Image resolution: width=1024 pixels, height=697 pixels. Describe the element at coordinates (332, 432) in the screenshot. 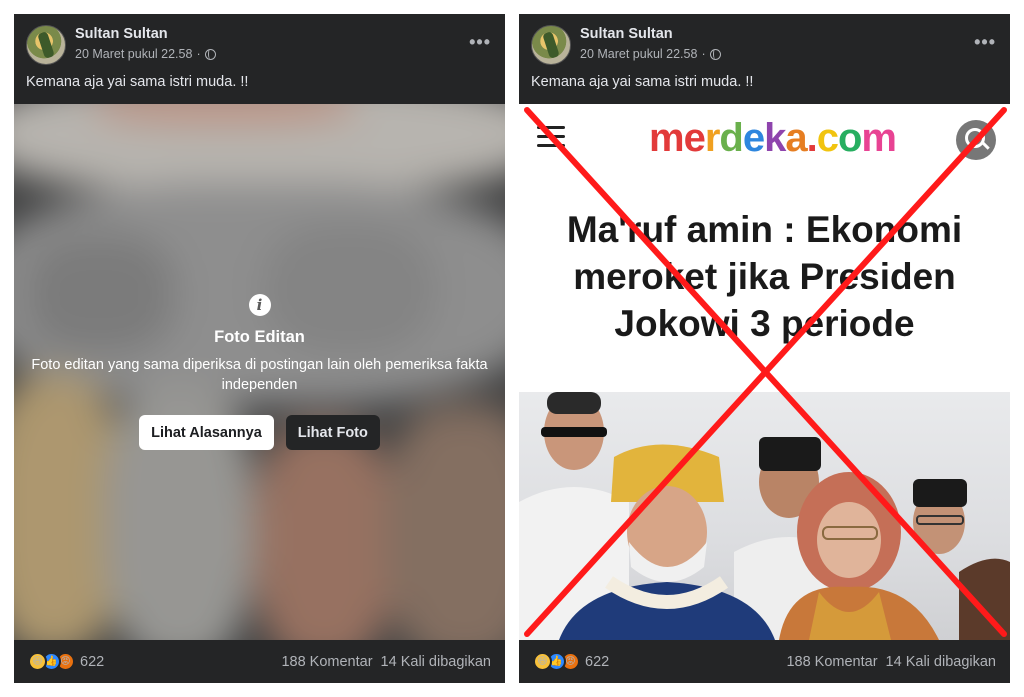

I see `see-photo-button: Lihat Foto` at that location.